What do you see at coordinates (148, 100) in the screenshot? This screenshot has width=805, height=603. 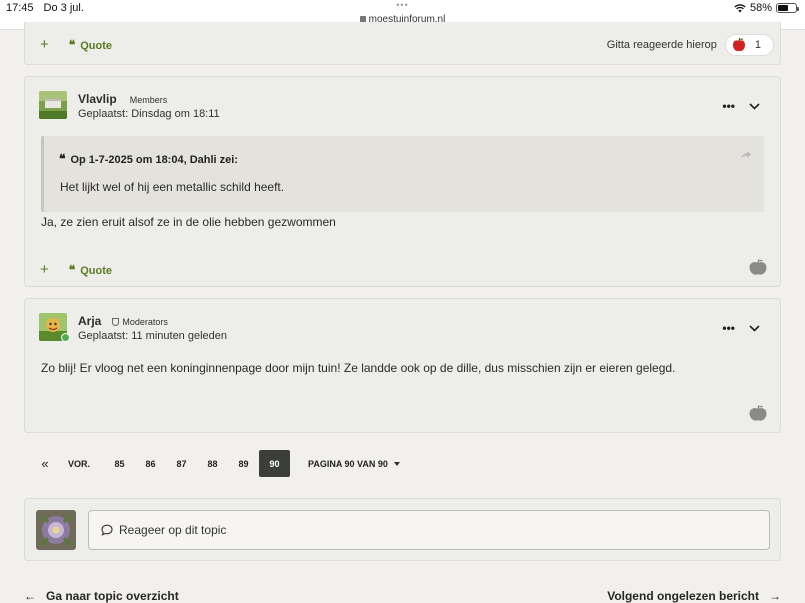 I see `author-group: Members` at bounding box center [148, 100].